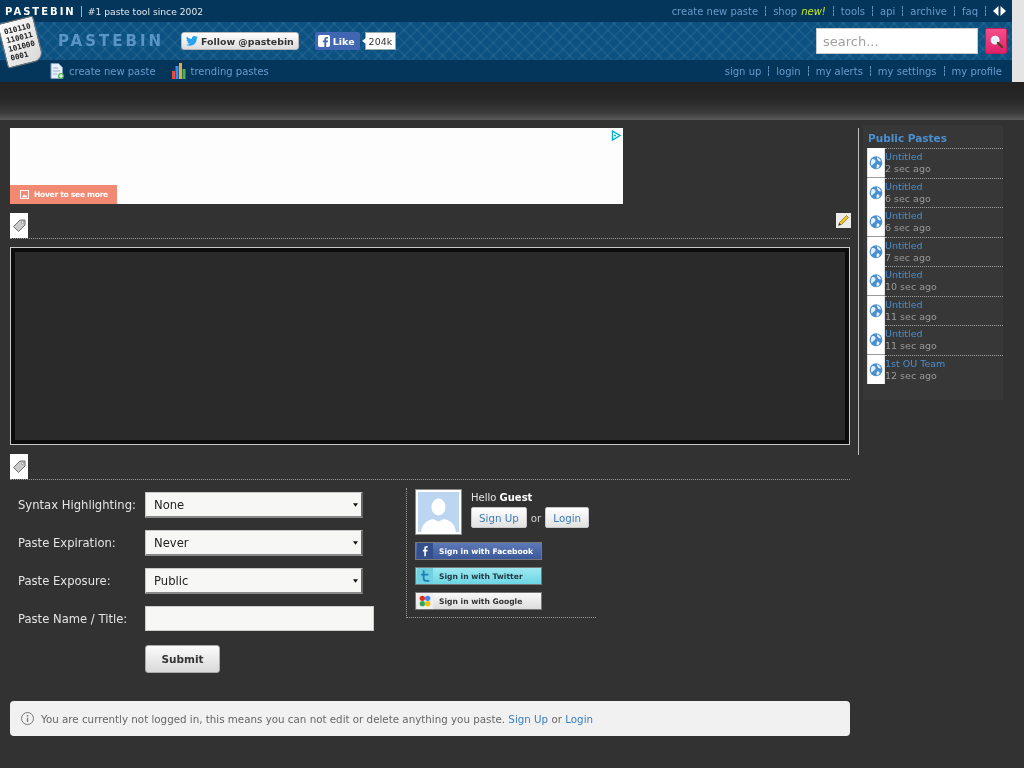 This screenshot has width=1024, height=768. What do you see at coordinates (502, 497) in the screenshot?
I see `greeting-text: Hello Guest` at bounding box center [502, 497].